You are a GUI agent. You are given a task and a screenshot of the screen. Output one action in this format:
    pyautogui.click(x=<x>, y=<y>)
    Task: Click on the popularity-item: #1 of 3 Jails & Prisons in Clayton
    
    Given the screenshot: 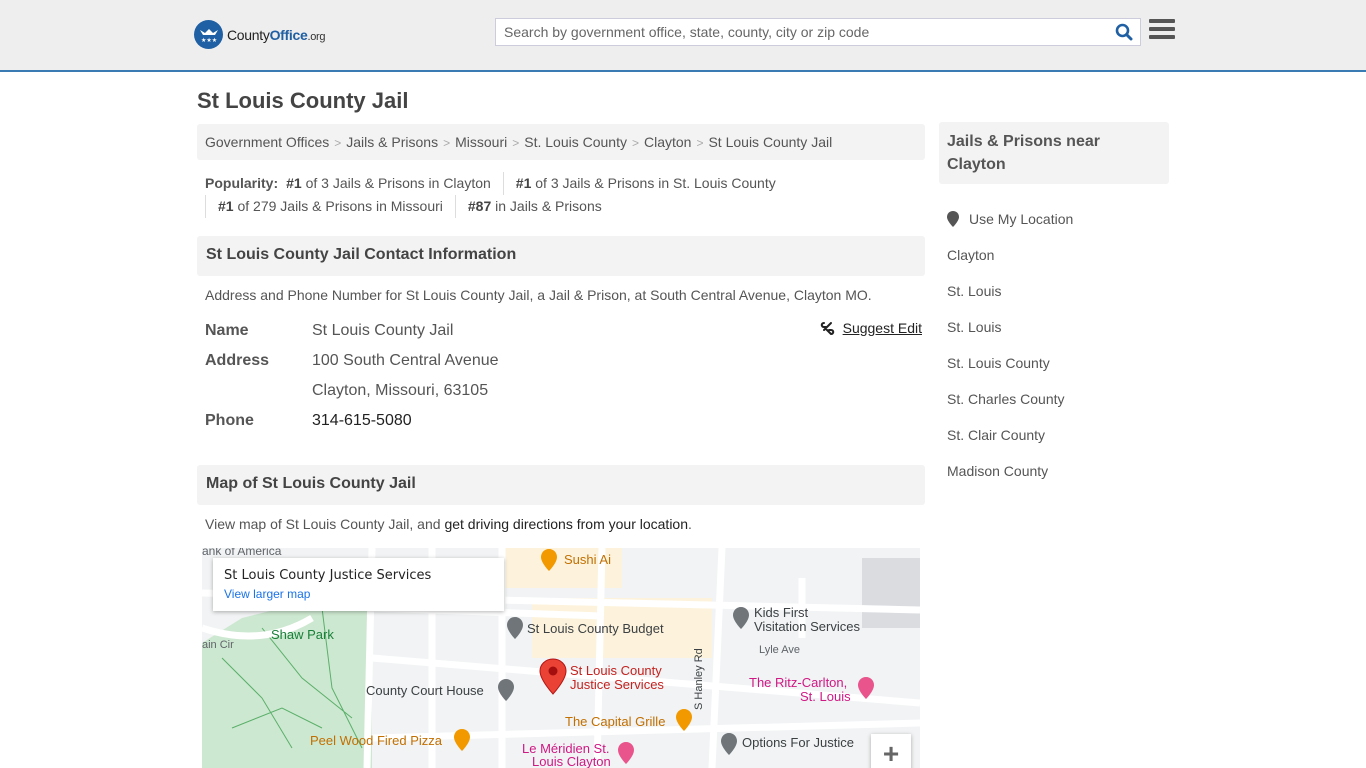 What is the action you would take?
    pyautogui.click(x=388, y=183)
    